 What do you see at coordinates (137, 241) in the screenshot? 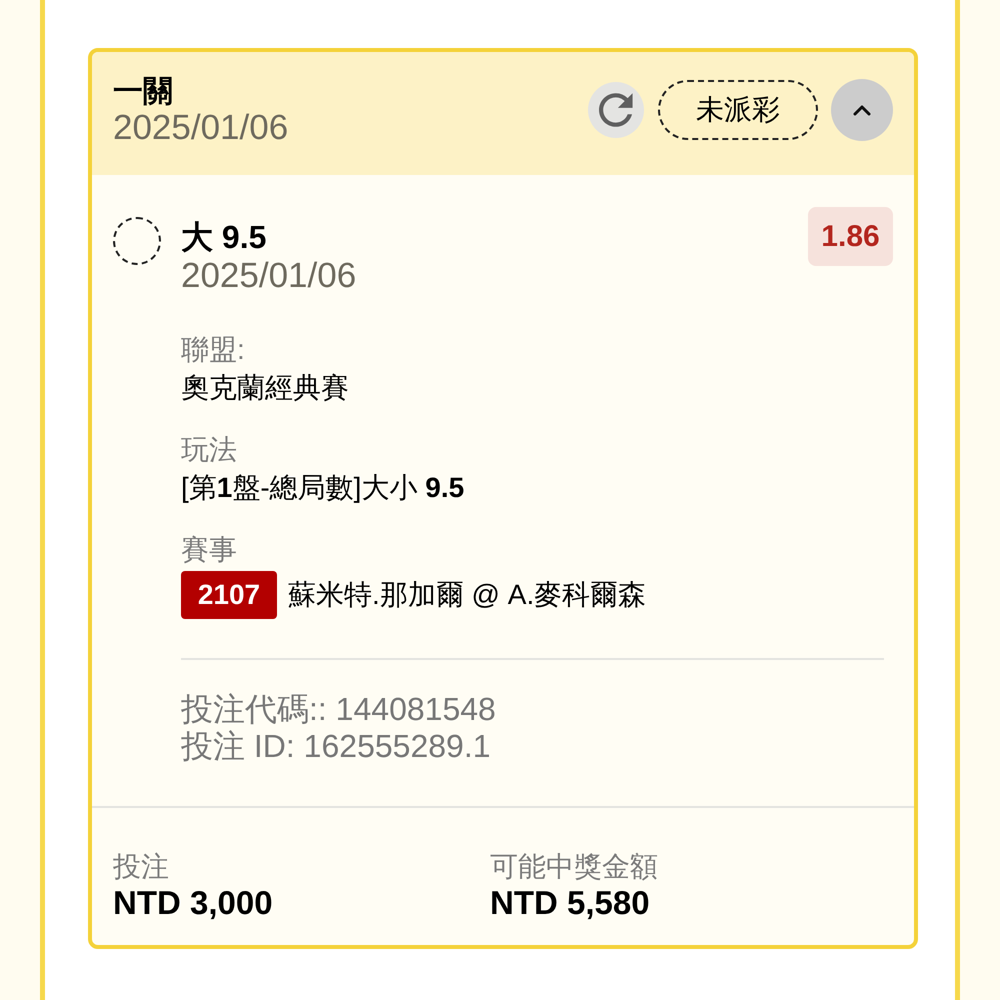
I see `select-checkbox` at bounding box center [137, 241].